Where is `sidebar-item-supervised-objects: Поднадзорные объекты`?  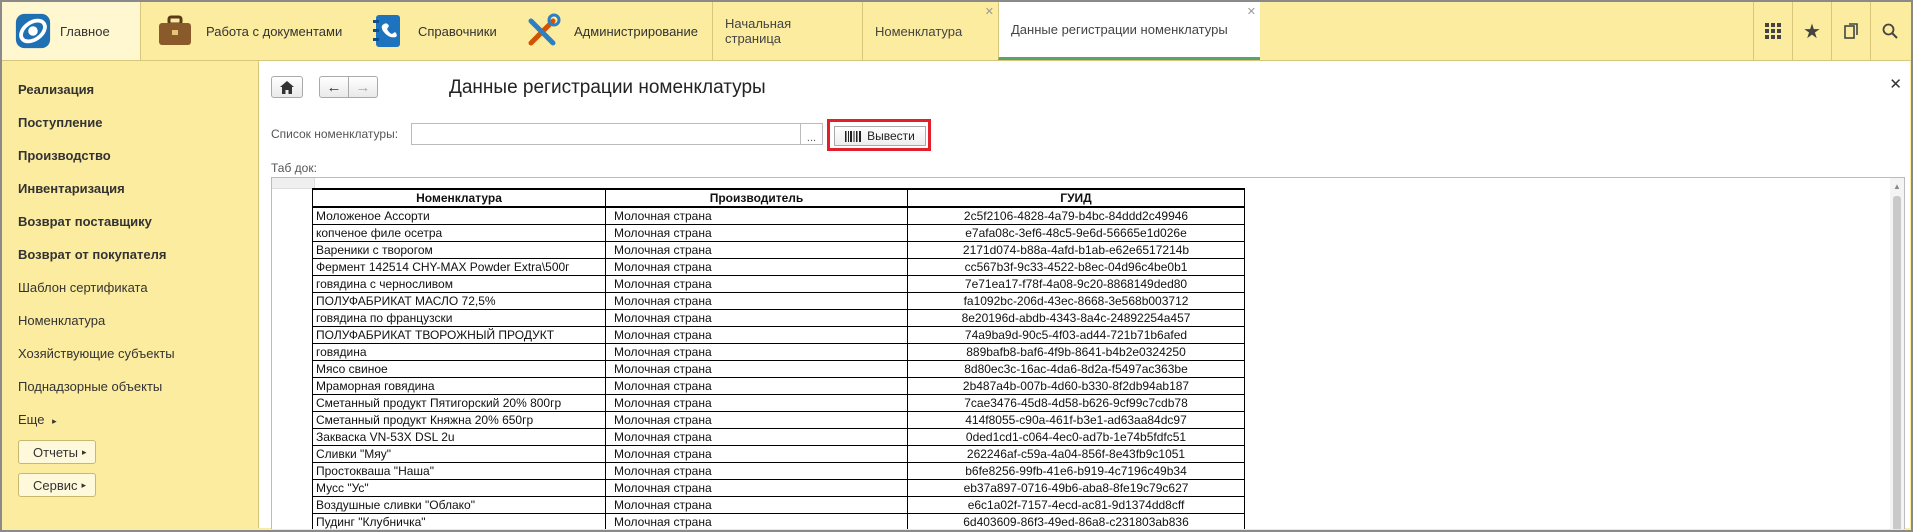 sidebar-item-supervised-objects: Поднадзорные объекты is located at coordinates (90, 386).